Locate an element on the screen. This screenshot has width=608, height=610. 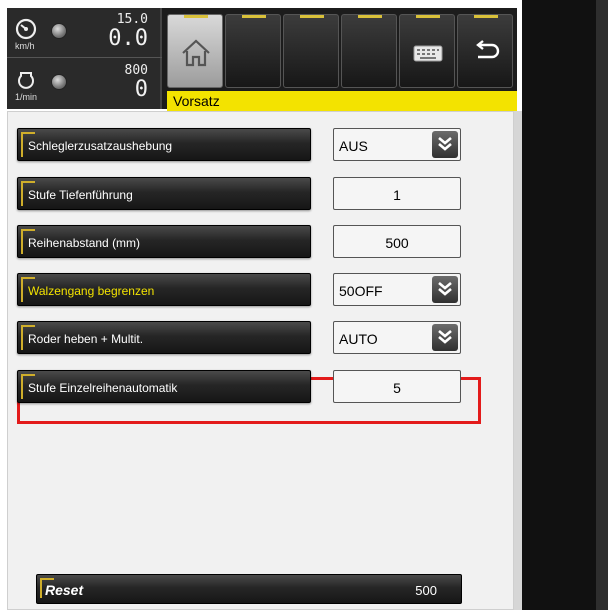
row-label: Stufe Einzelreihenautomatik is located at coordinates (103, 388).